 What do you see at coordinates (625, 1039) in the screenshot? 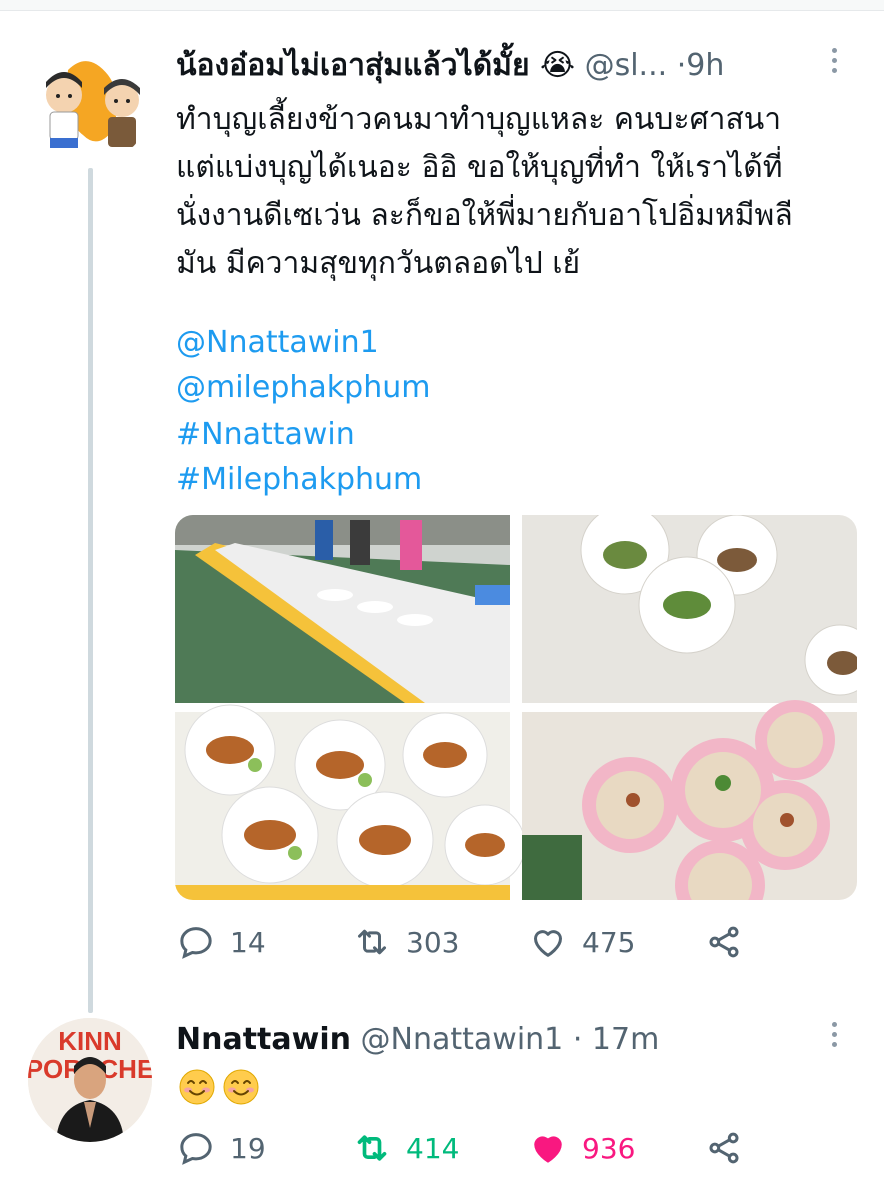
I see `tweet-time: 17m` at bounding box center [625, 1039].